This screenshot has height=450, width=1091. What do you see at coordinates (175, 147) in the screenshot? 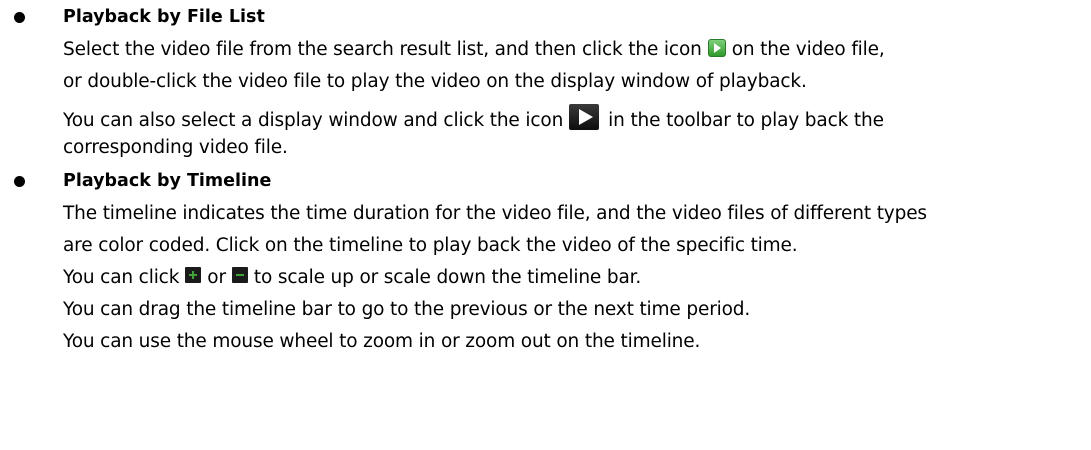
I see `paragraph-line: corresponding video file.` at bounding box center [175, 147].